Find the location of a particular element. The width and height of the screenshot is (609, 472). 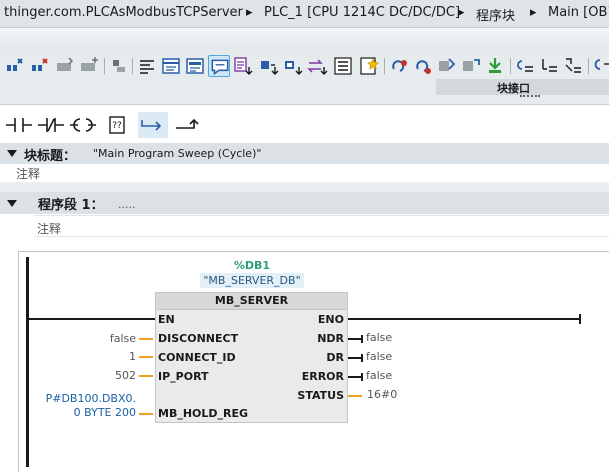

compare-icon is located at coordinates (600, 66).